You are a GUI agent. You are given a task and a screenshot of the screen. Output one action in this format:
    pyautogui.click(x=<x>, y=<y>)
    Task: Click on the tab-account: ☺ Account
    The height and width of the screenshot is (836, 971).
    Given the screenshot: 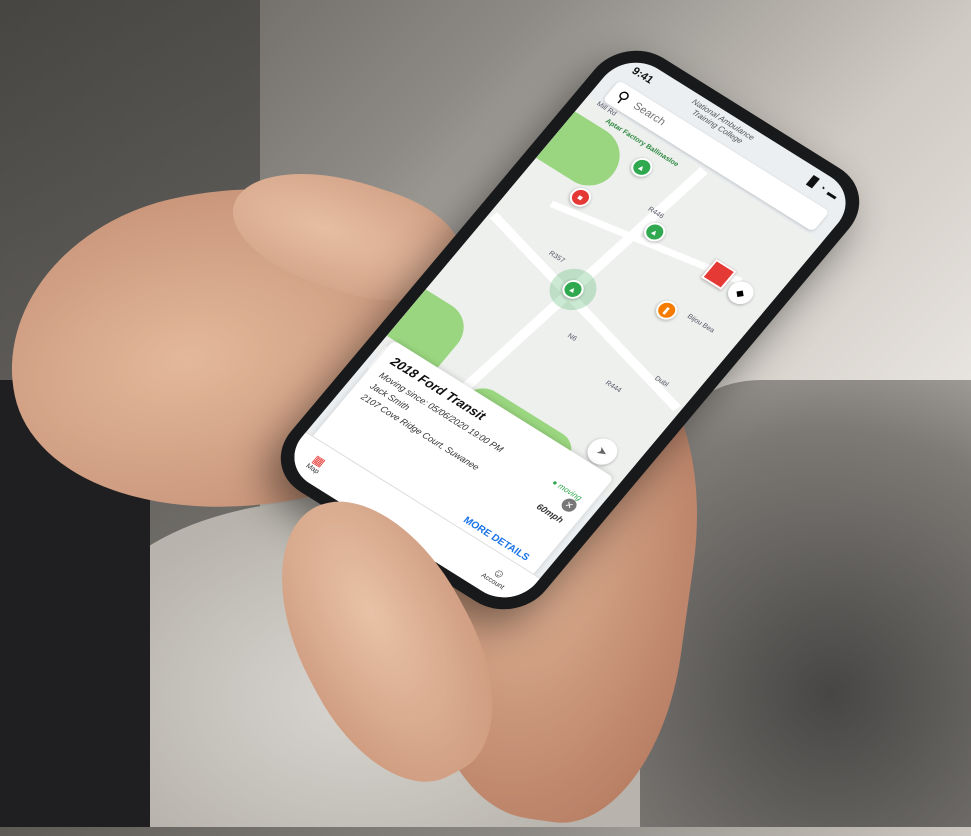 What is the action you would take?
    pyautogui.click(x=496, y=576)
    